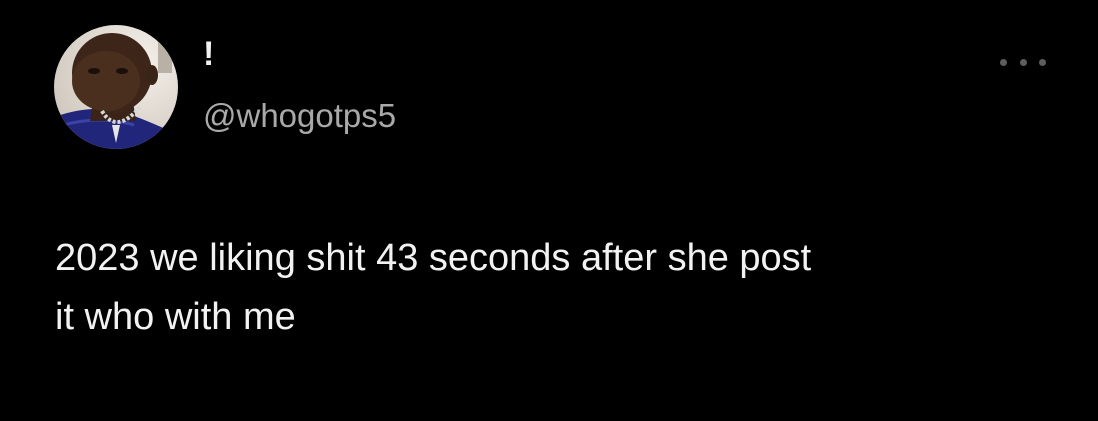 Image resolution: width=1098 pixels, height=421 pixels. I want to click on more-horizontal-icon, so click(1003, 62).